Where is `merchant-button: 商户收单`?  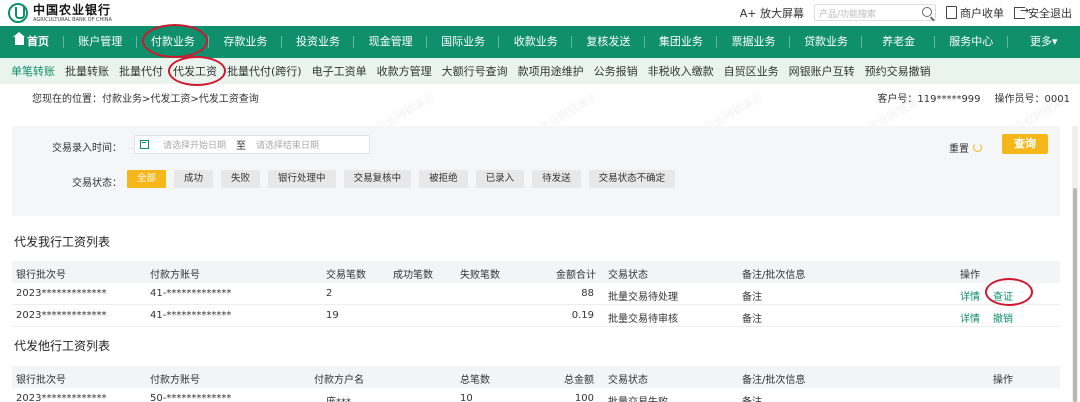
merchant-button: 商户收单 is located at coordinates (975, 13).